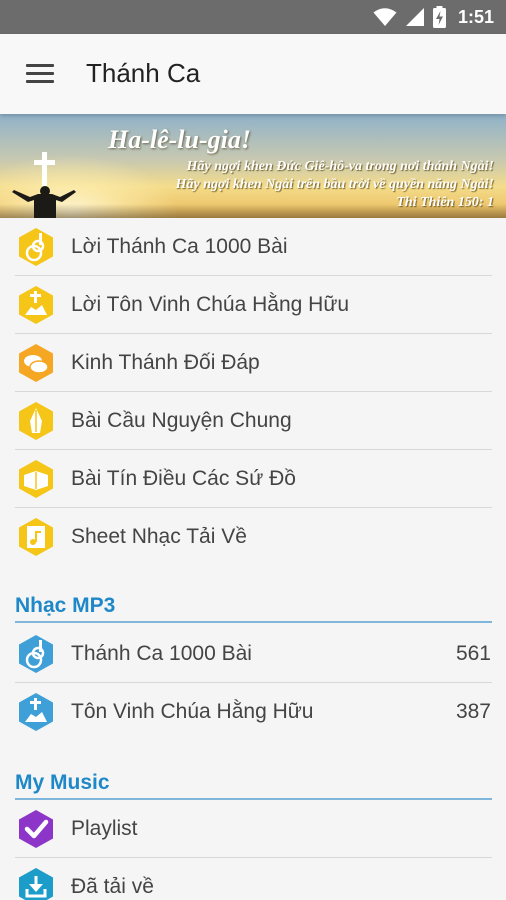 The width and height of the screenshot is (506, 900). I want to click on menu-item-kinh-thanh-doi-dap: Kinh Thánh Đối Đáp, so click(253, 363).